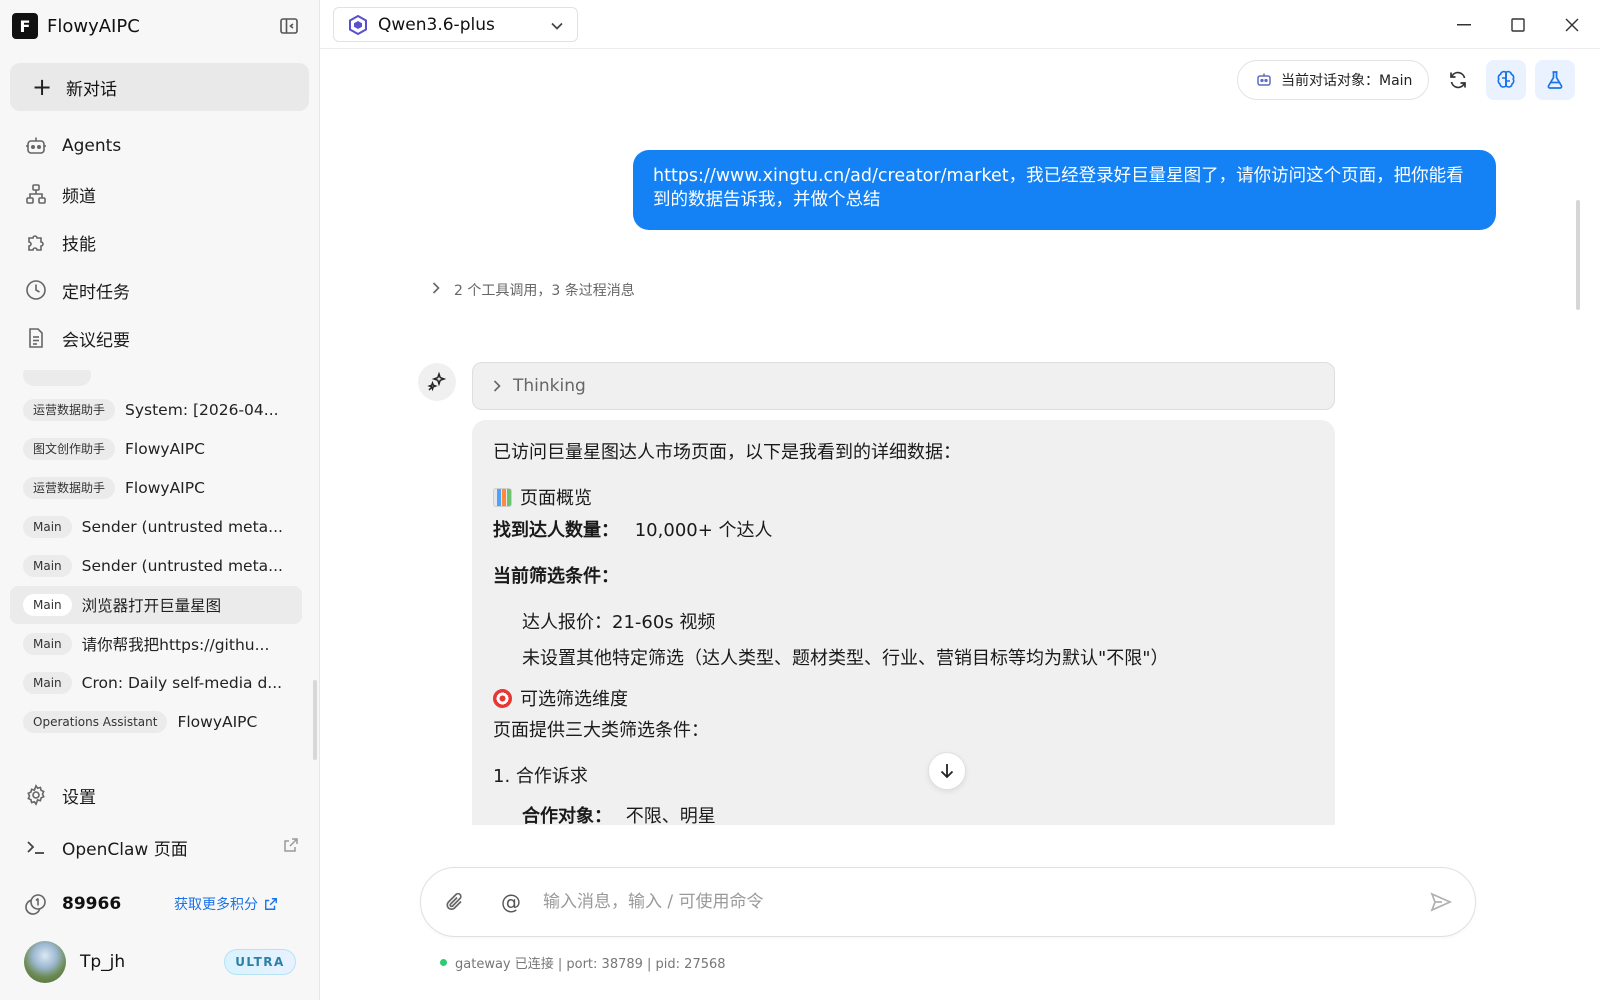 Image resolution: width=1600 pixels, height=1000 pixels. What do you see at coordinates (590, 964) in the screenshot?
I see `gateway-status-text: gateway 已连接 | port: 38789 | pid: 27568` at bounding box center [590, 964].